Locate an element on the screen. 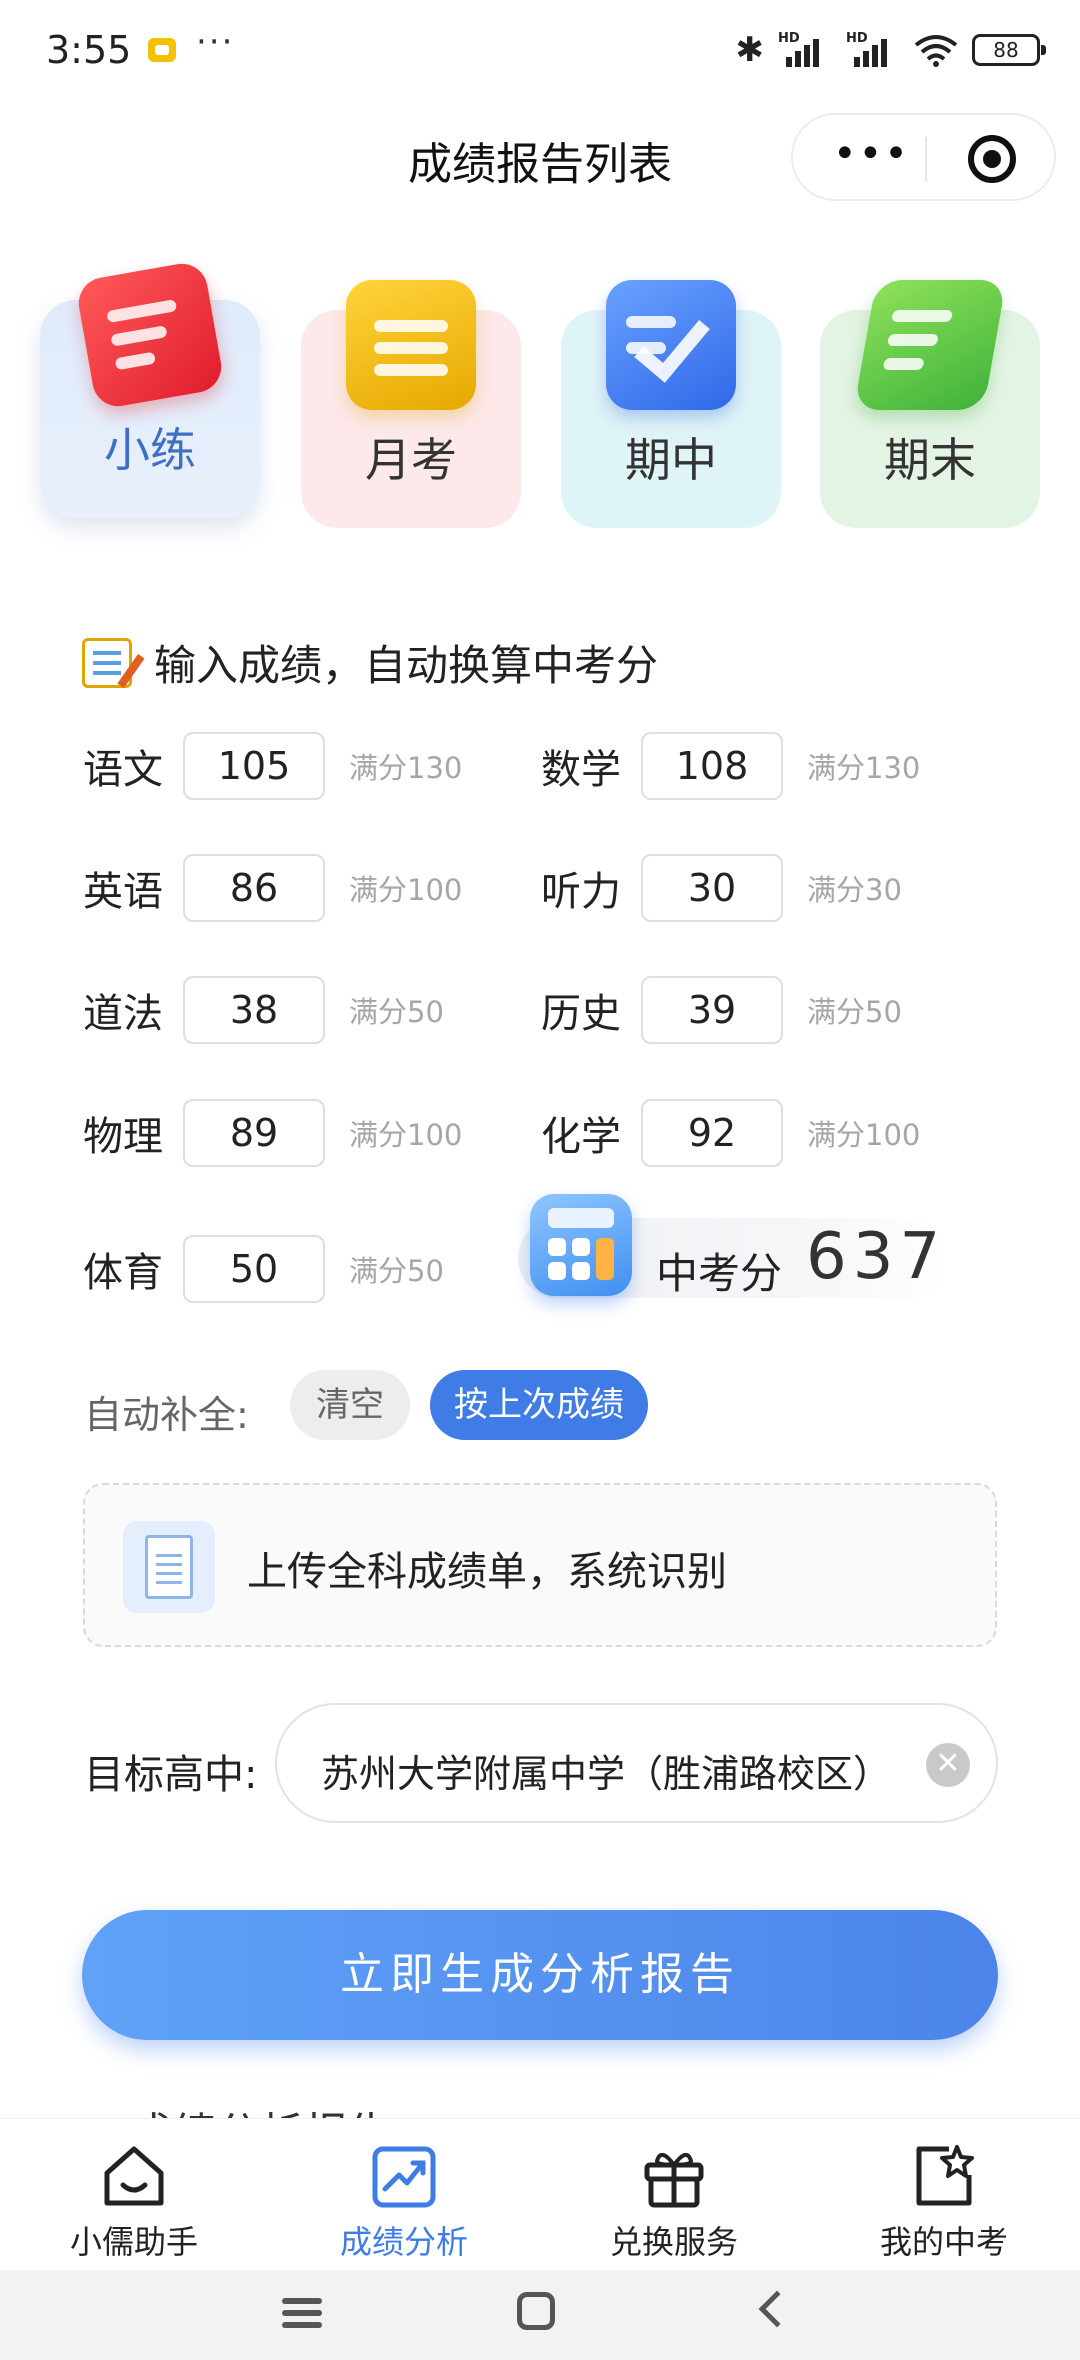 The image size is (1080, 2360). bluetooth-icon: ✱ is located at coordinates (750, 50).